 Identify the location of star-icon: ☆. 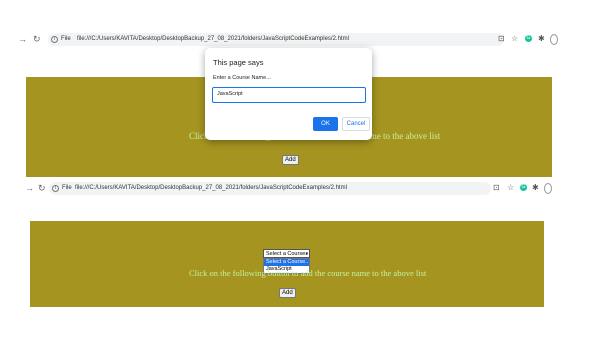
(510, 188).